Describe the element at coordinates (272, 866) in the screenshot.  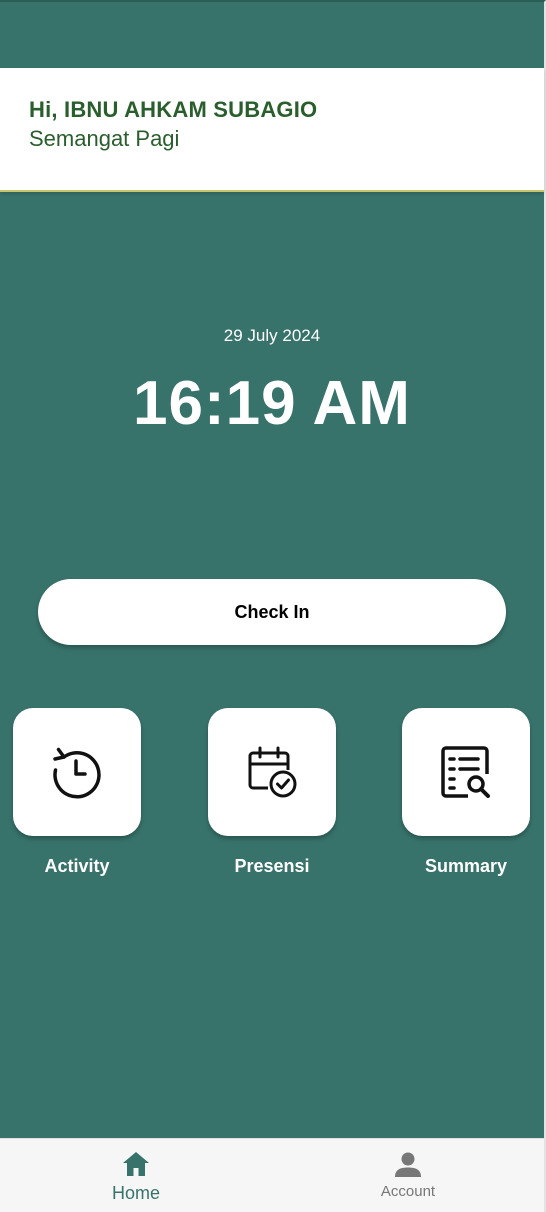
I see `presensi-label: Presensi` at that location.